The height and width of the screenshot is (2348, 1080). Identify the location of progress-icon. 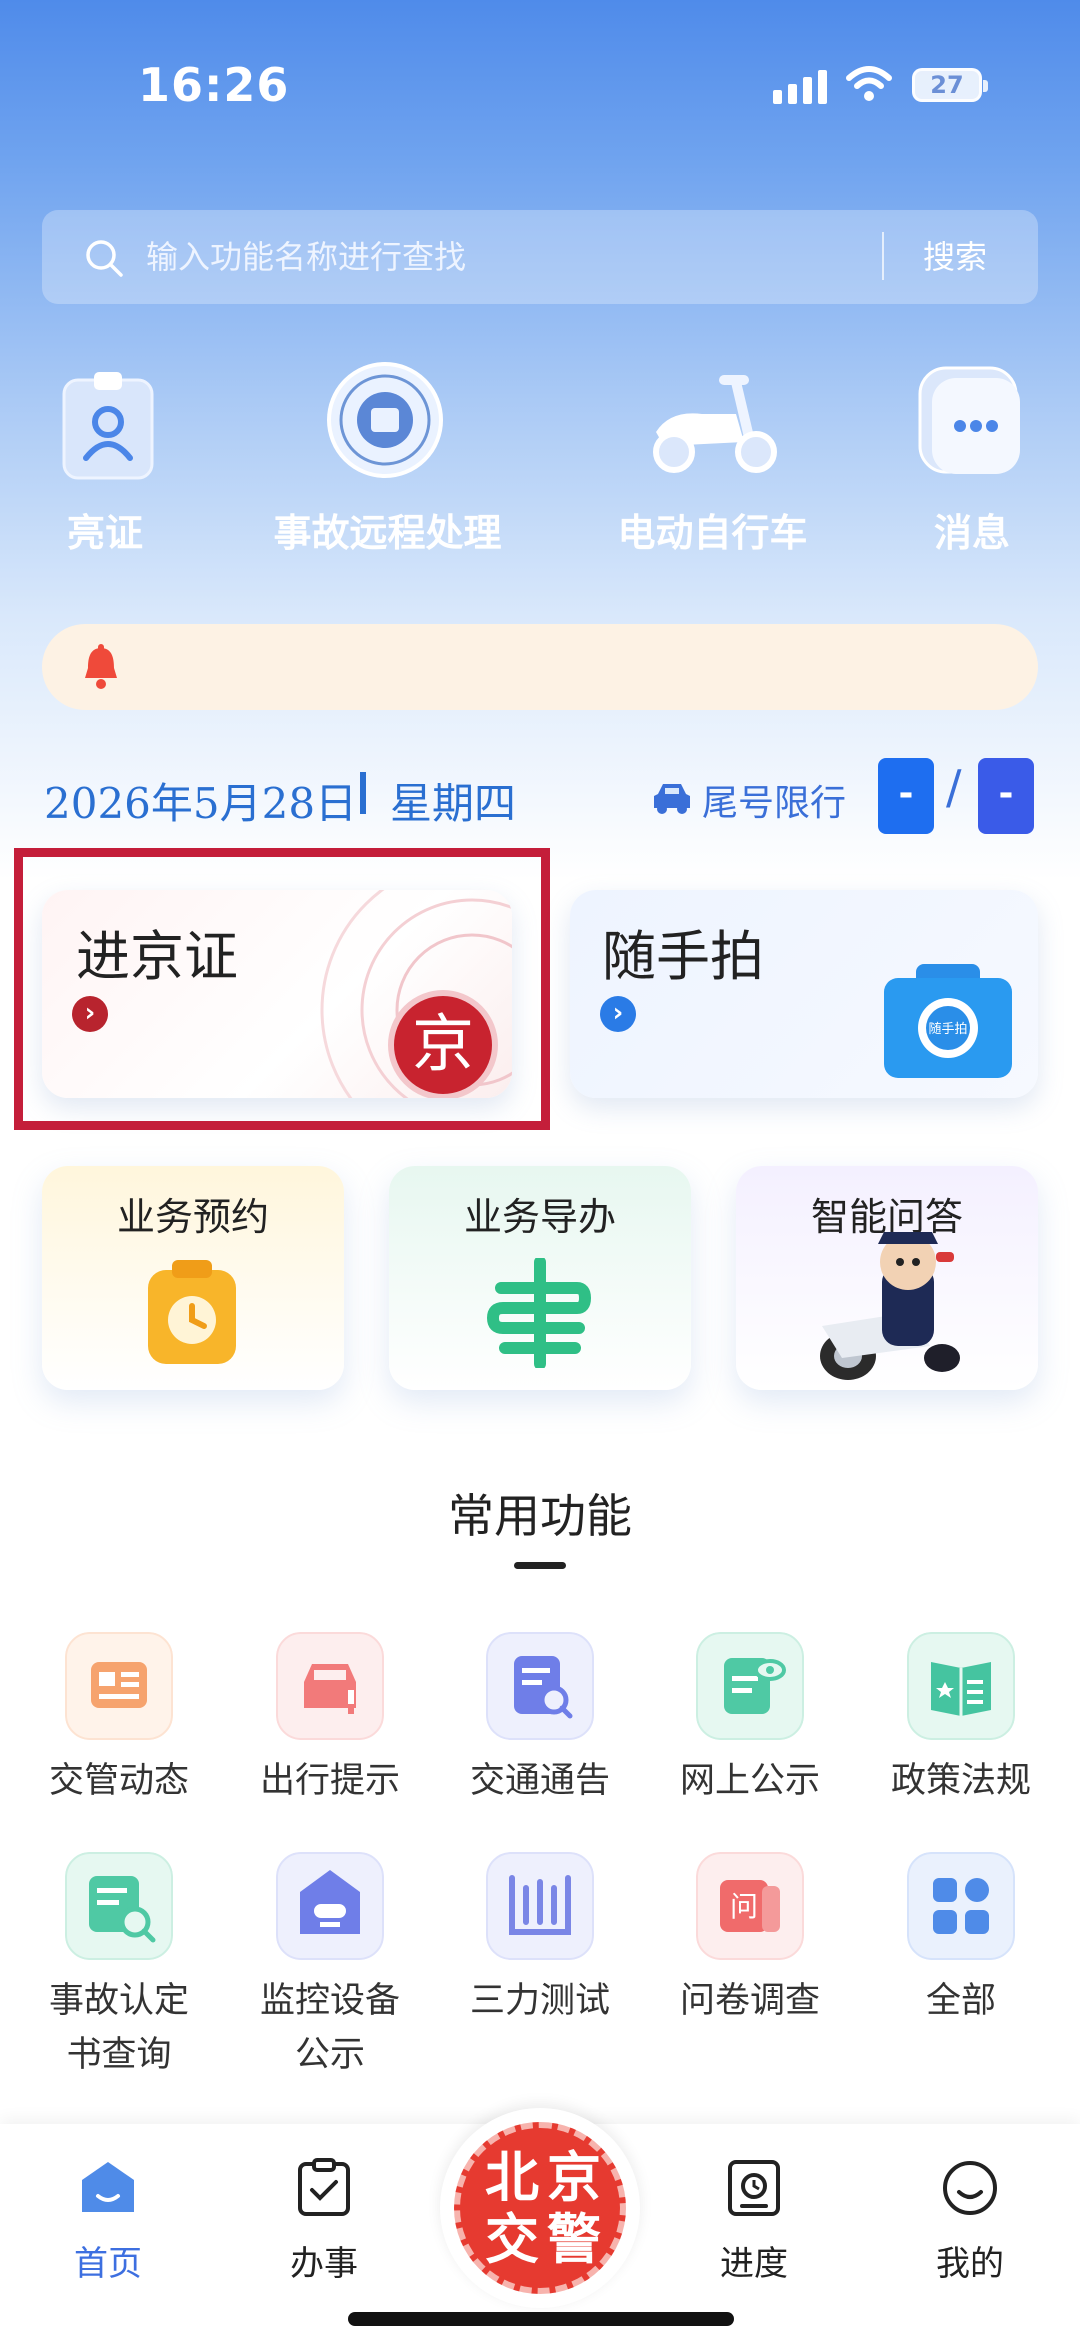
(754, 2188).